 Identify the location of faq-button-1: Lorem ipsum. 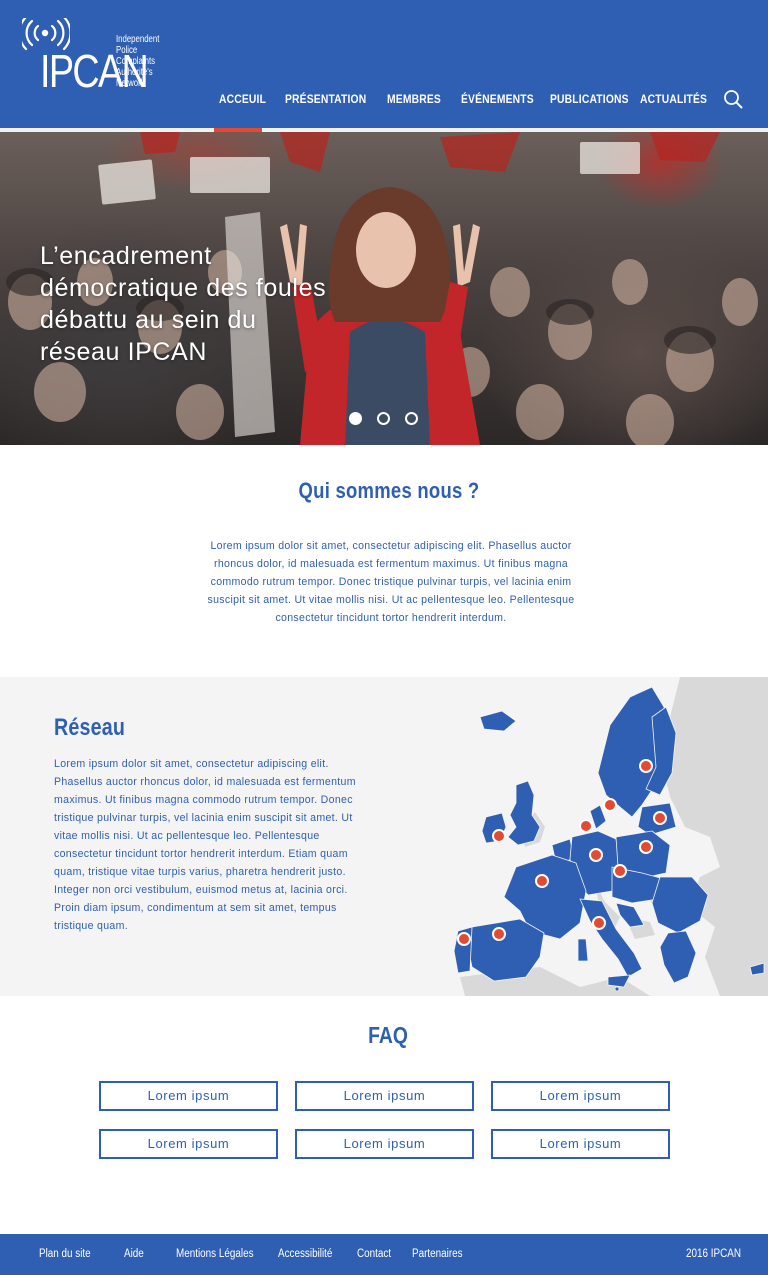
(188, 1096).